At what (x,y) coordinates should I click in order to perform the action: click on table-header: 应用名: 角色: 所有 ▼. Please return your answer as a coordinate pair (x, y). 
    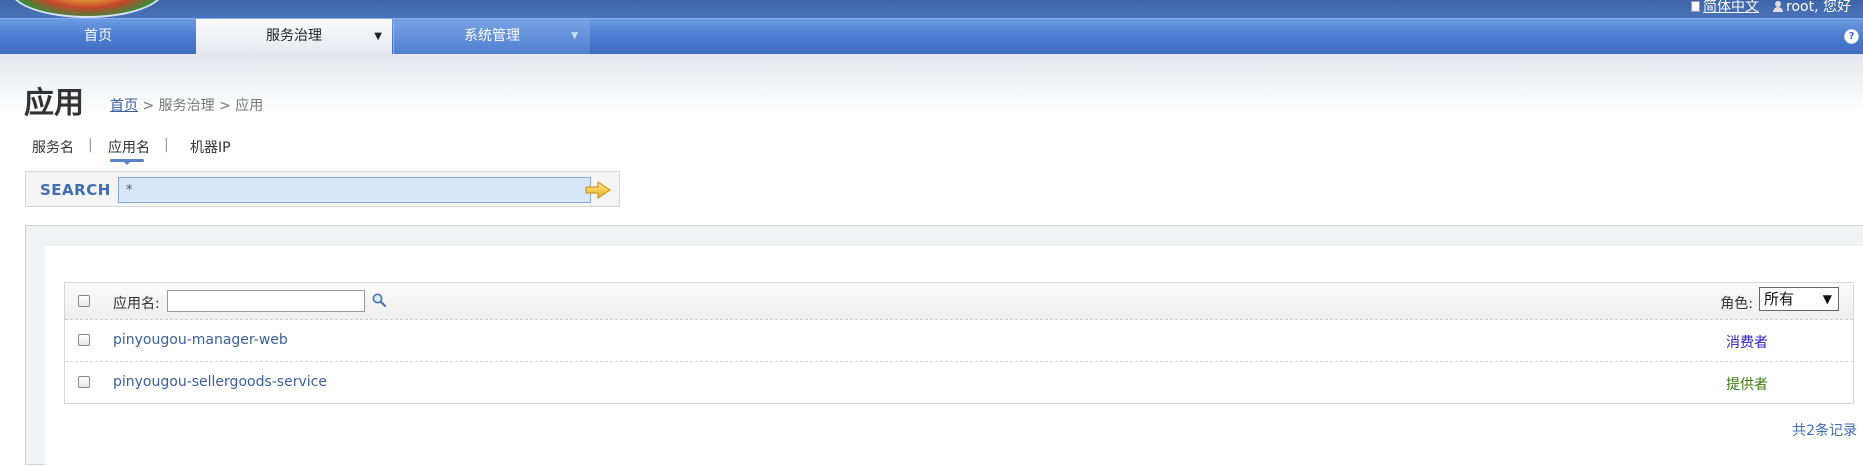
    Looking at the image, I should click on (959, 301).